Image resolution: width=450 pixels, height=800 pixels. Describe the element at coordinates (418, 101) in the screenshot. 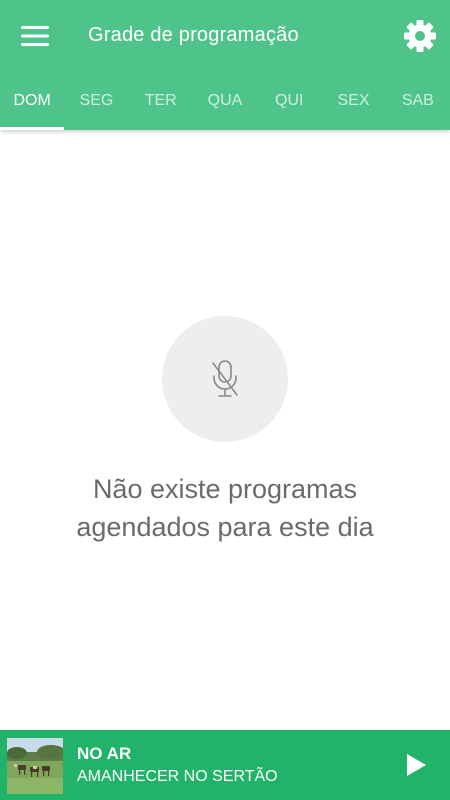

I see `tab-sab: SAB` at that location.